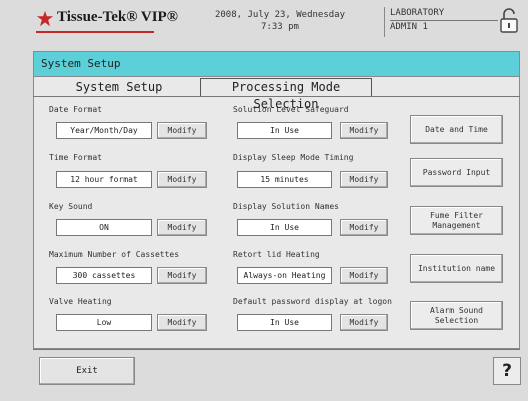  What do you see at coordinates (104, 322) in the screenshot?
I see `valve-heating-value: Low` at bounding box center [104, 322].